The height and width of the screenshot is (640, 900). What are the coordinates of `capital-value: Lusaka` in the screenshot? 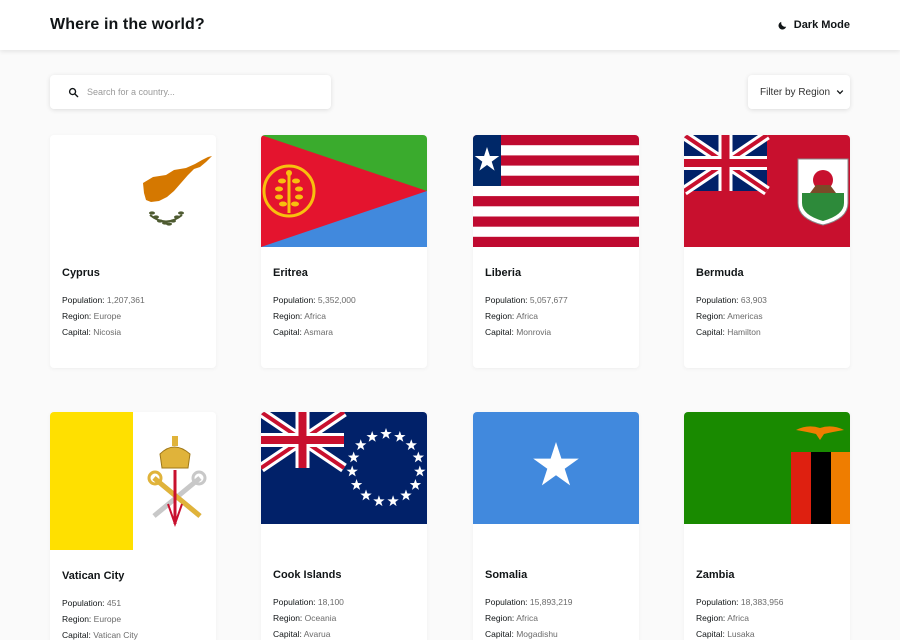 It's located at (741, 634).